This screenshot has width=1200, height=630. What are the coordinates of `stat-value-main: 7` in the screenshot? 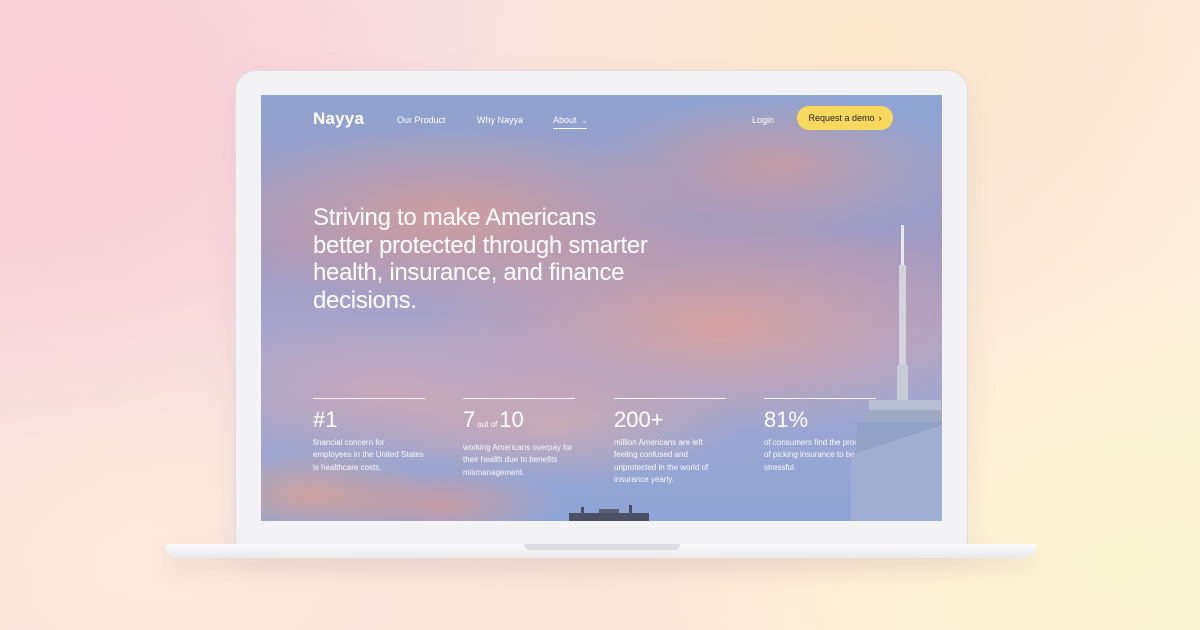 It's located at (469, 419).